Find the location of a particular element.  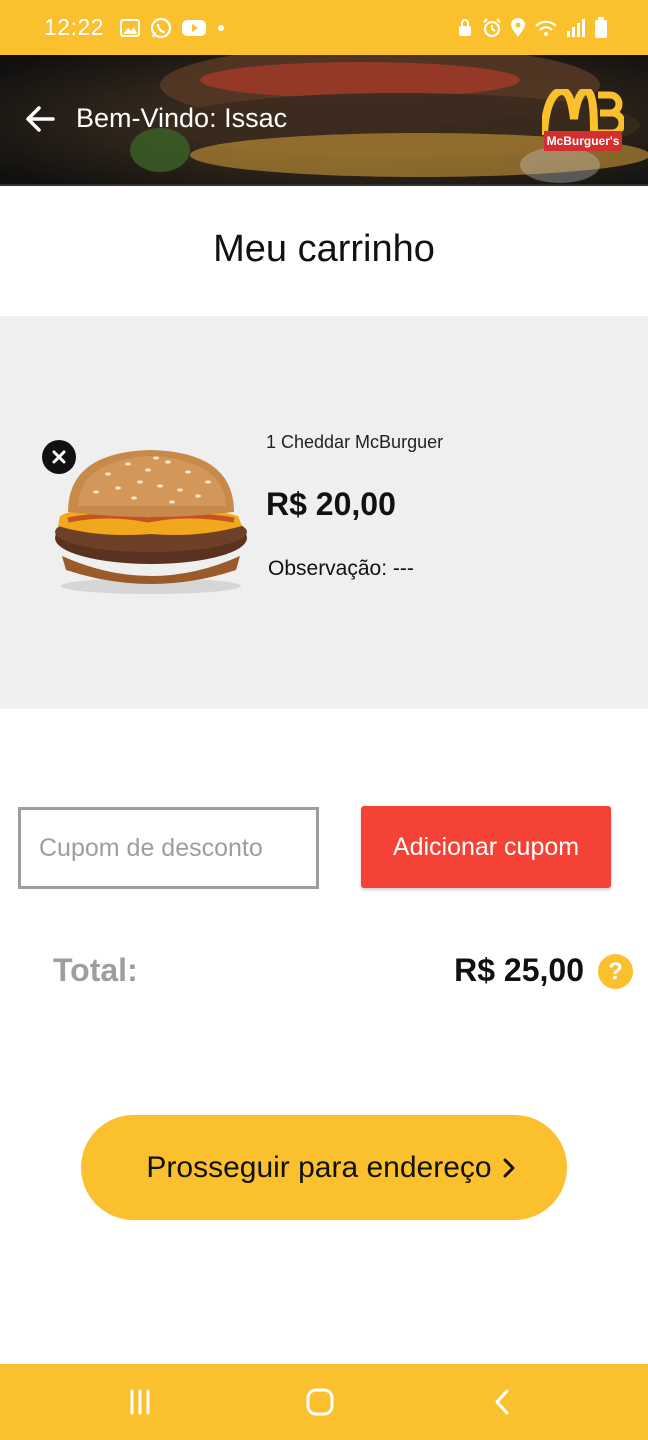

total-label: Total: is located at coordinates (95, 970).